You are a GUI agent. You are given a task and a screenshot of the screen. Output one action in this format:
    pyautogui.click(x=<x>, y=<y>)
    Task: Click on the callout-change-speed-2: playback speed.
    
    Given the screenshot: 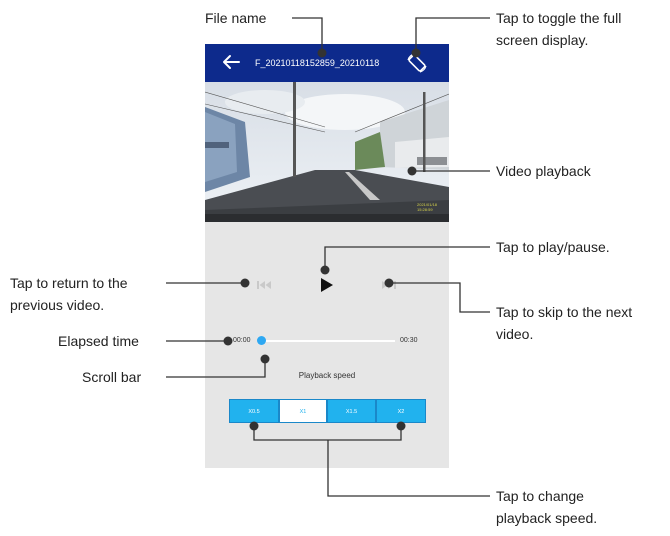 What is the action you would take?
    pyautogui.click(x=547, y=518)
    